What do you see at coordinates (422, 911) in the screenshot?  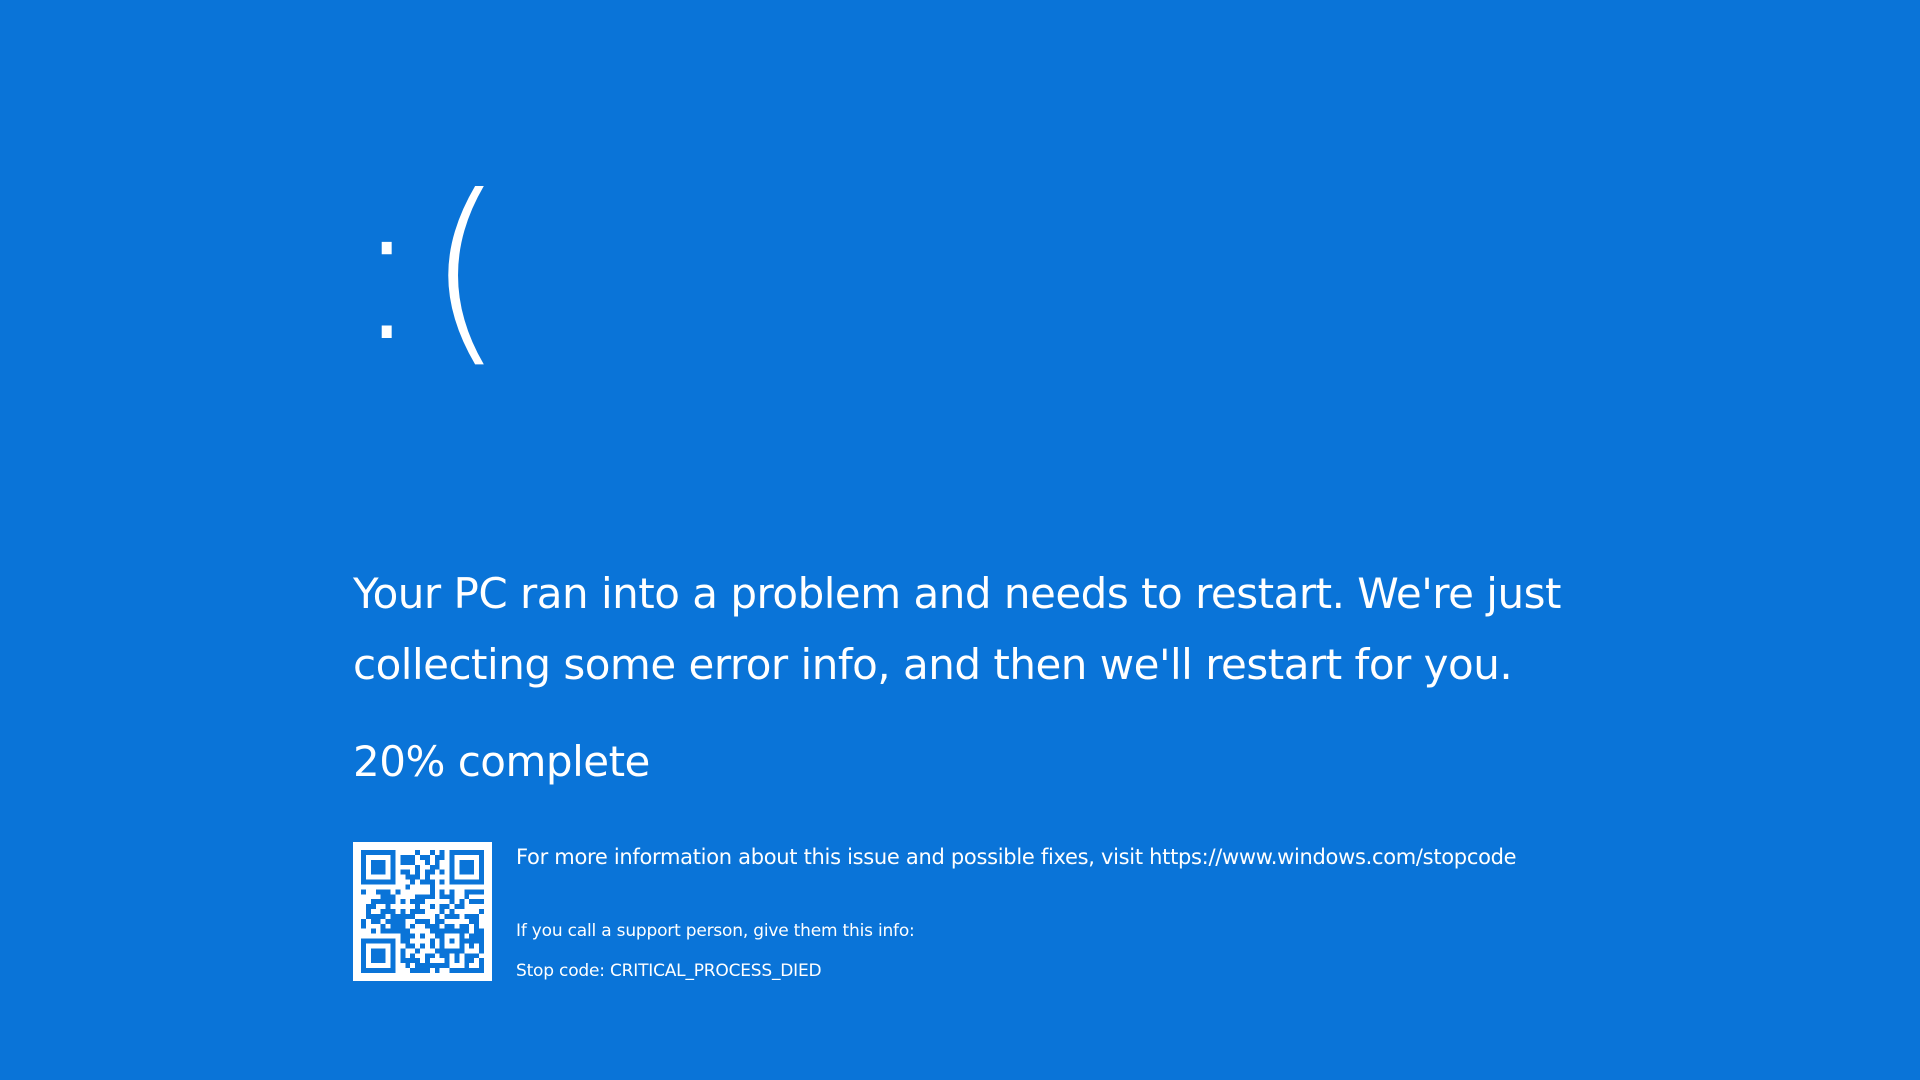 I see `qr-code-graphic` at bounding box center [422, 911].